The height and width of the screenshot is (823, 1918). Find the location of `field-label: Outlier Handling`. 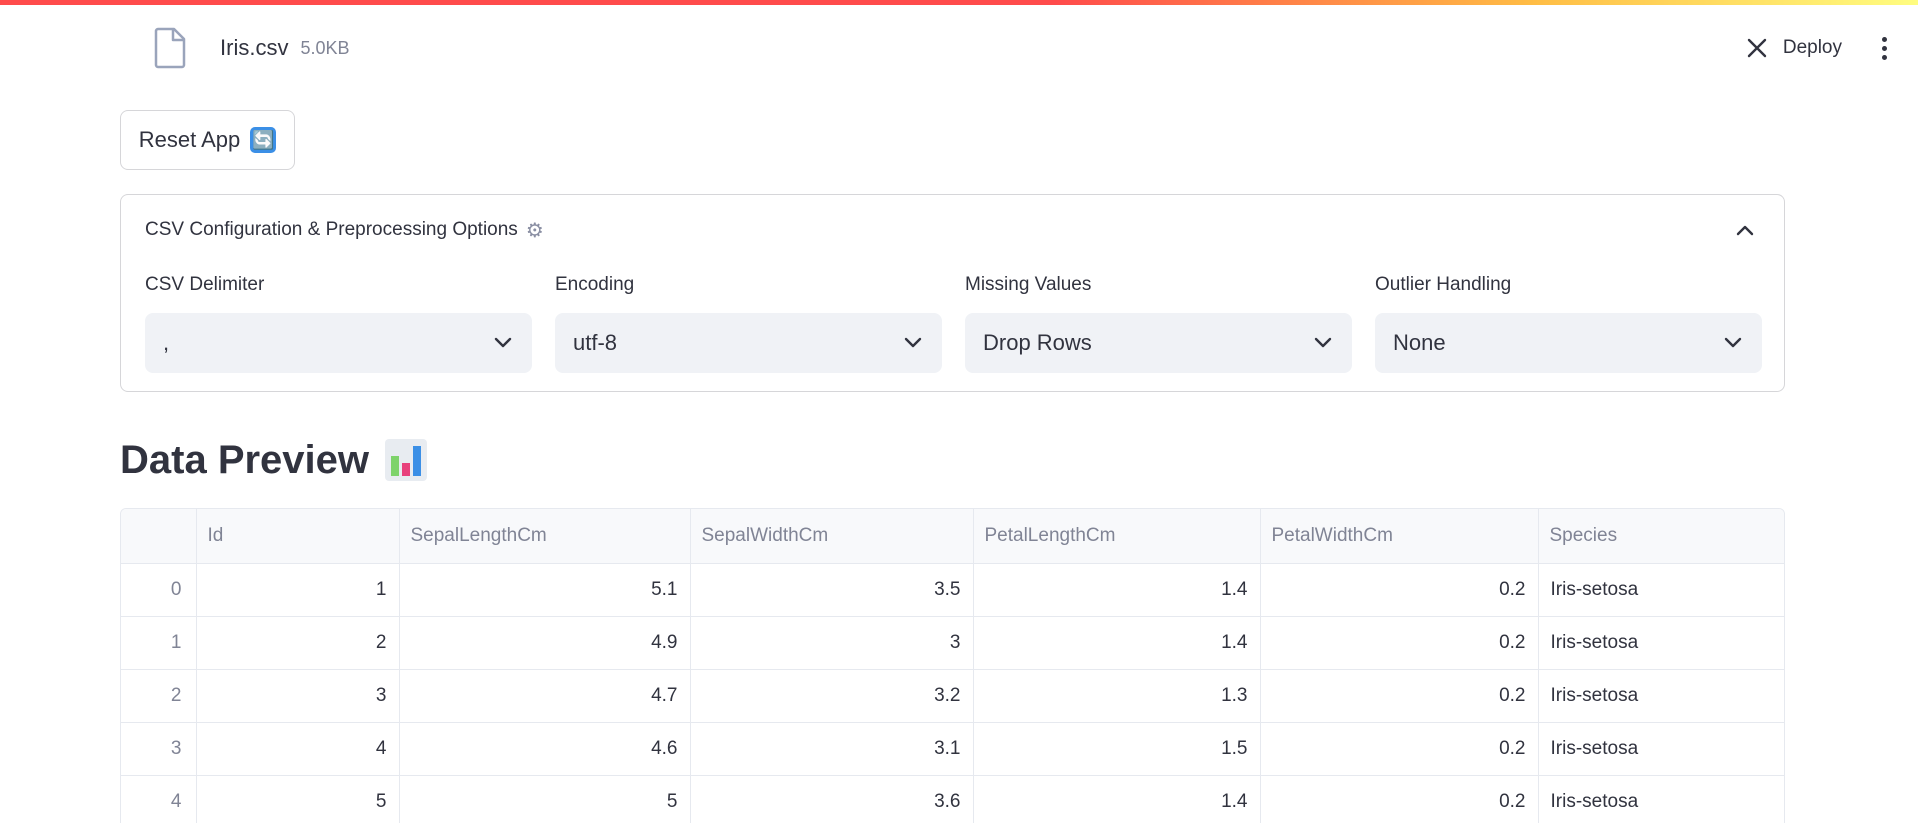

field-label: Outlier Handling is located at coordinates (1443, 284).